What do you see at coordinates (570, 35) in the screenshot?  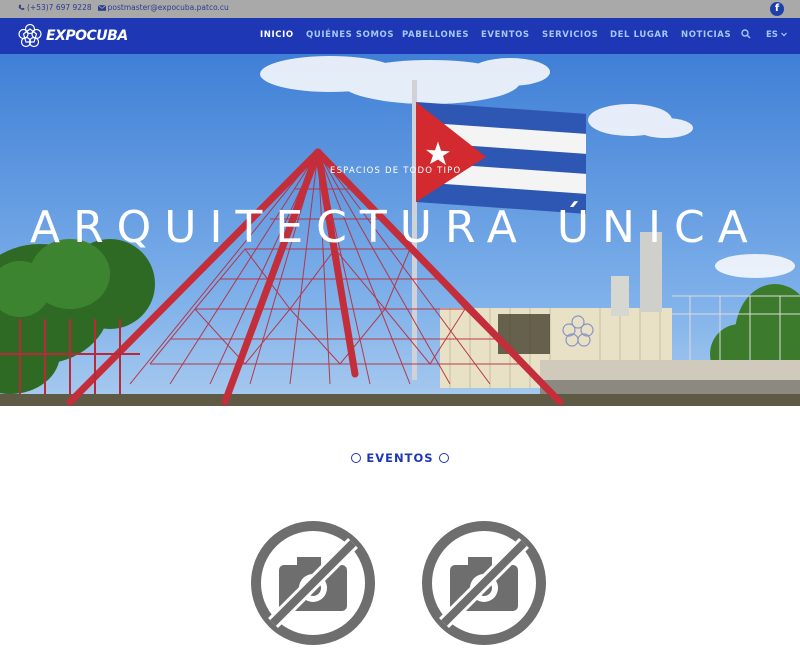 I see `nav-item-servicios: SERVICIOS` at bounding box center [570, 35].